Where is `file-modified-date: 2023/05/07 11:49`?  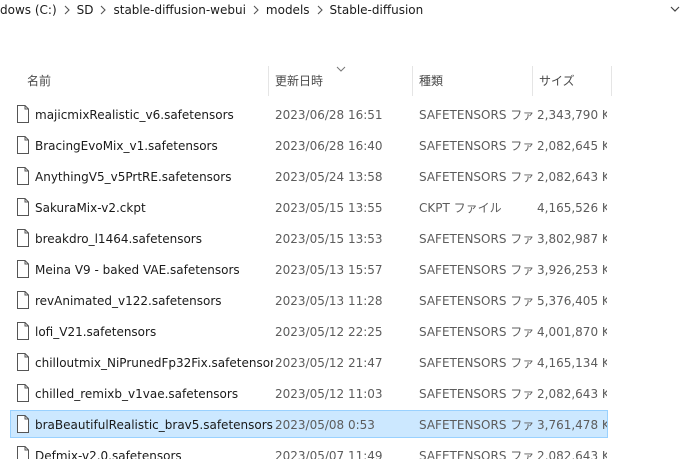 file-modified-date: 2023/05/07 11:49 is located at coordinates (329, 454).